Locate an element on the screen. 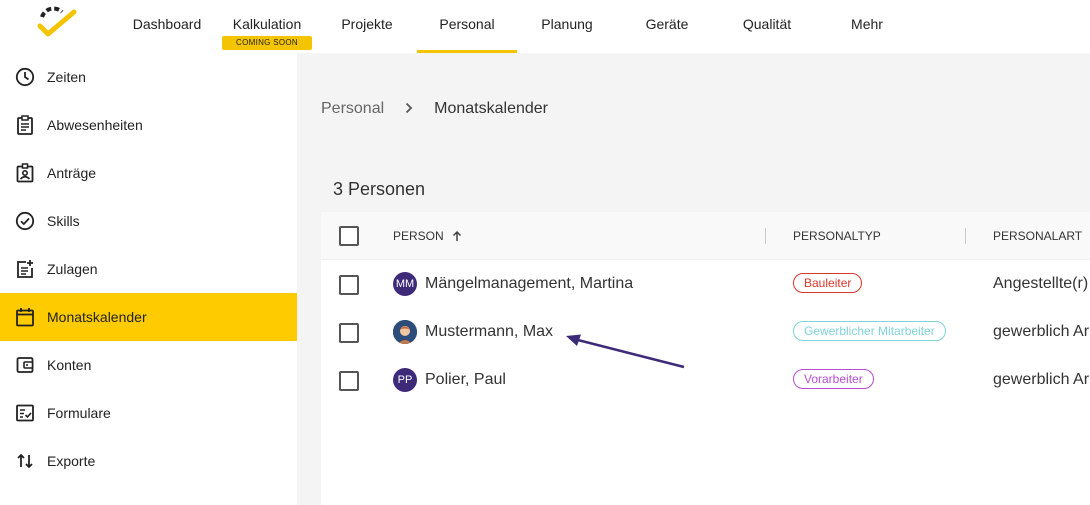  nav-label: Kalkulation is located at coordinates (267, 24).